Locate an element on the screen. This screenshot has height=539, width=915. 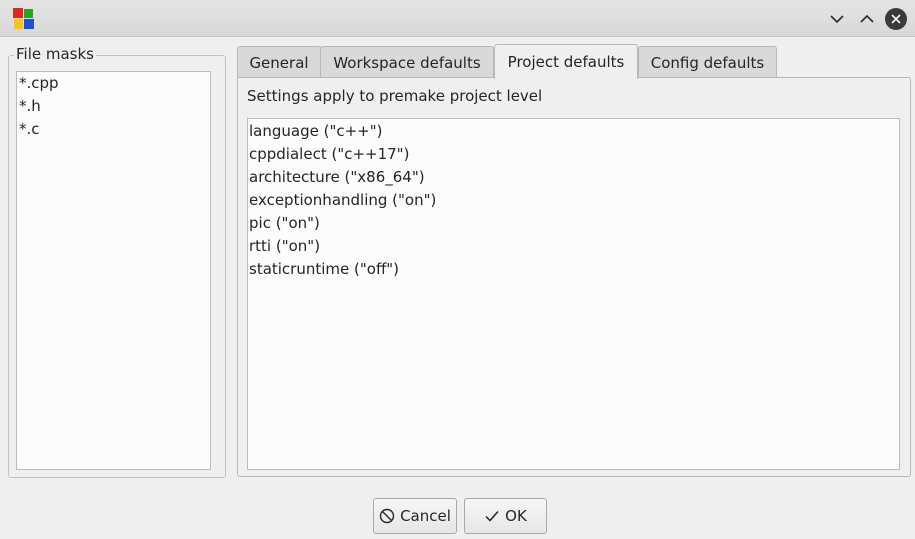
minimize-button is located at coordinates (837, 19).